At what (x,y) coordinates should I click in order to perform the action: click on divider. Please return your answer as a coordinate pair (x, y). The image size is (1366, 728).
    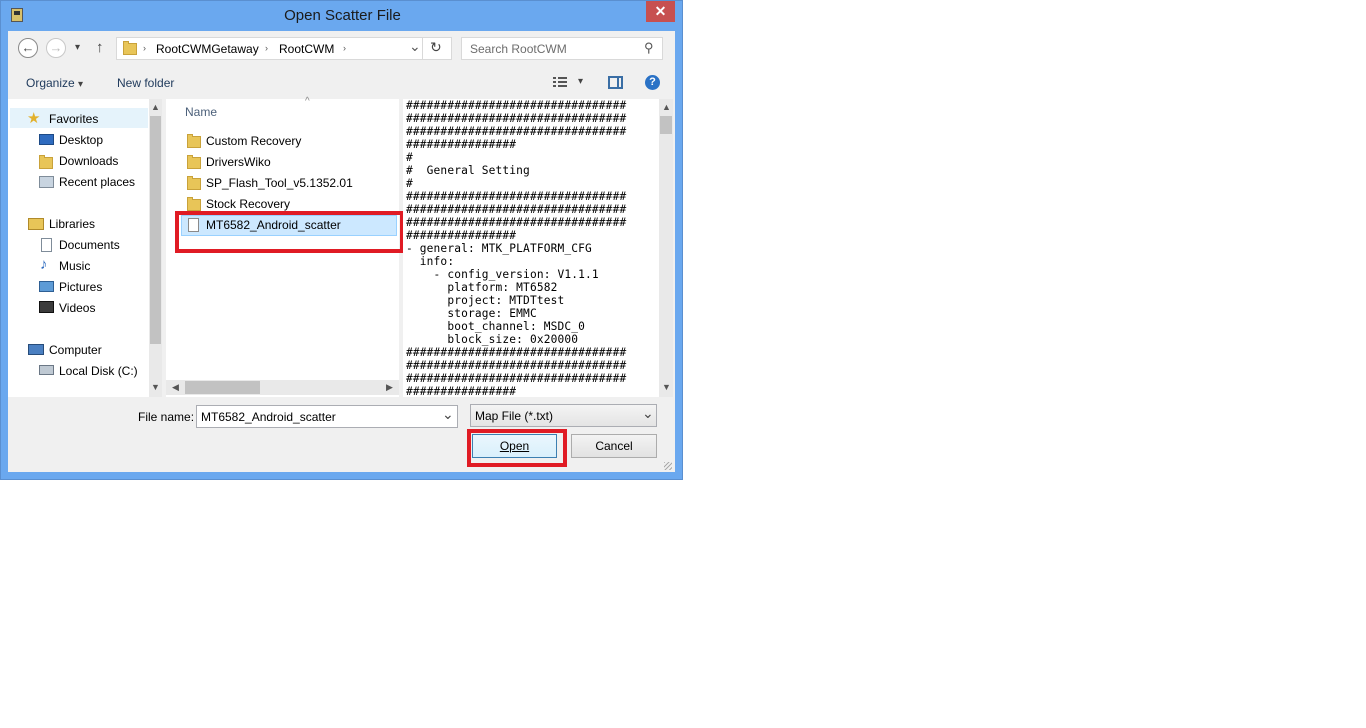
    Looking at the image, I should click on (422, 48).